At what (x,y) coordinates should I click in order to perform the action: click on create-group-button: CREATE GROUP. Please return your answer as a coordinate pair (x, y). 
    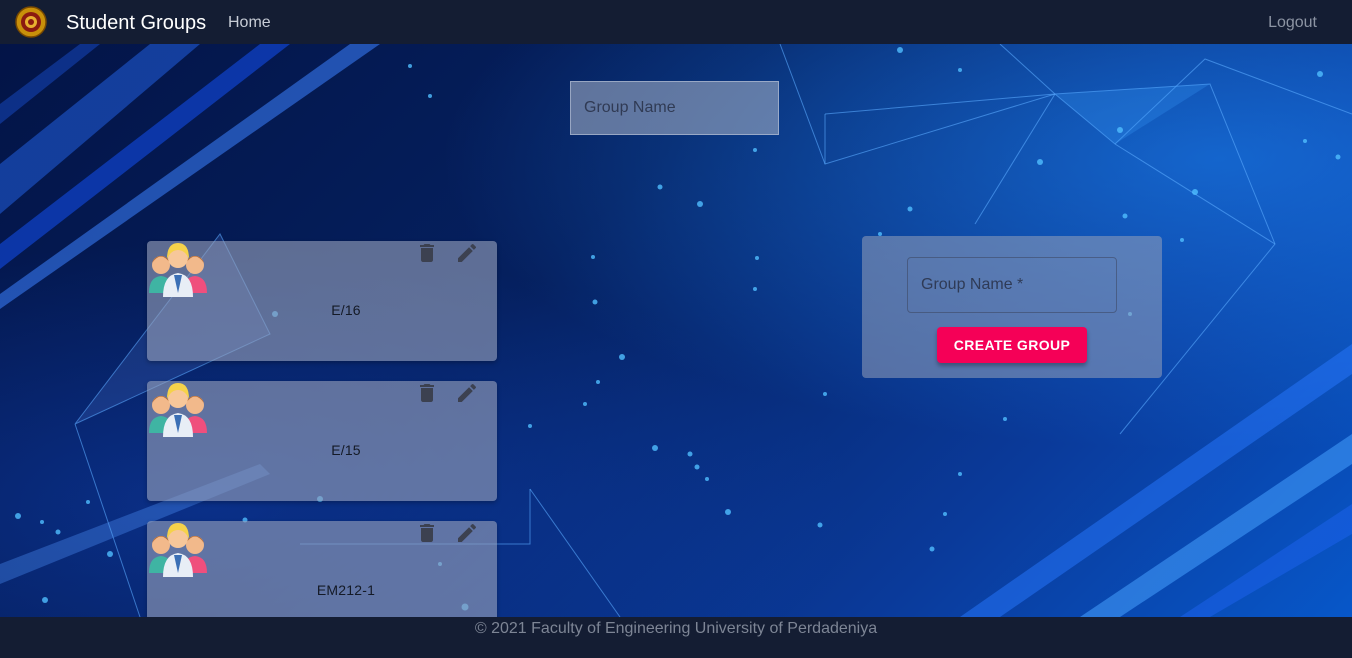
    Looking at the image, I should click on (1012, 345).